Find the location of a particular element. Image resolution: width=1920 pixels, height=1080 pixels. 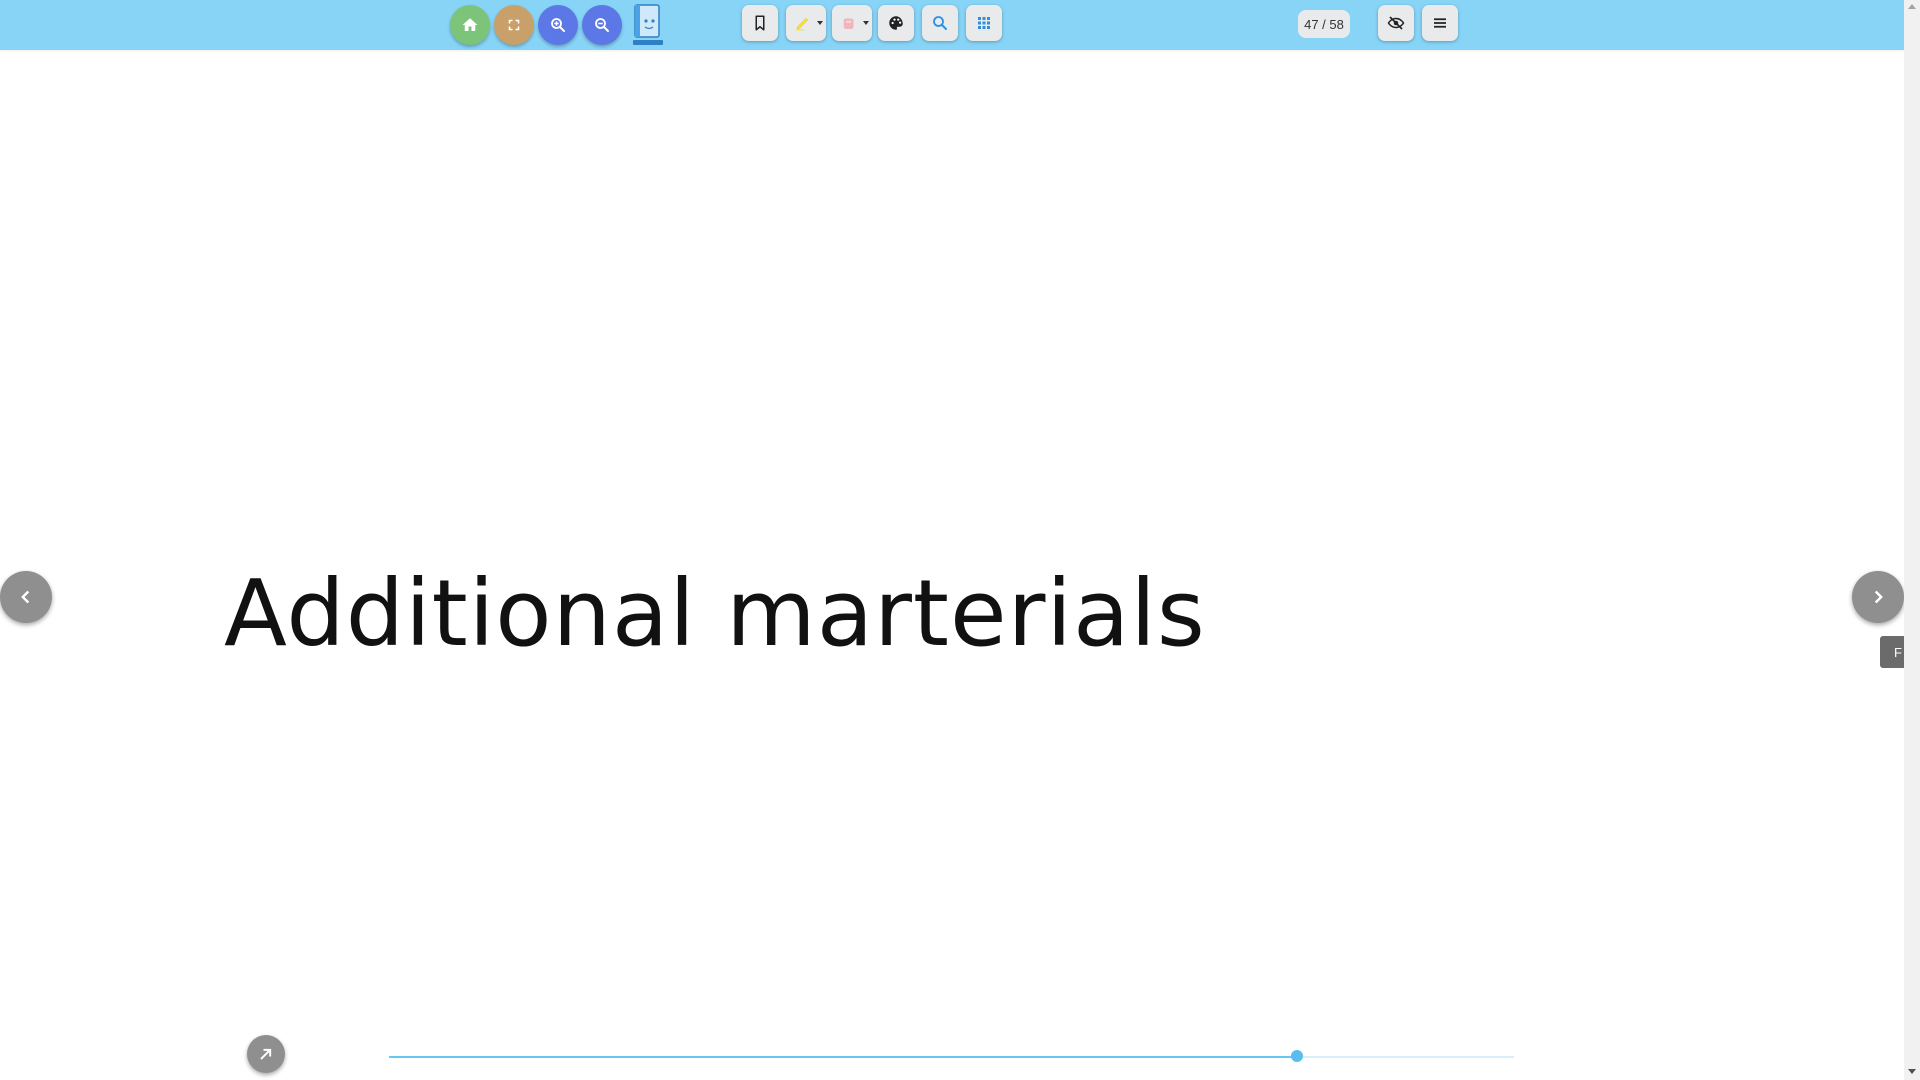

chevron-left-icon is located at coordinates (25, 597).